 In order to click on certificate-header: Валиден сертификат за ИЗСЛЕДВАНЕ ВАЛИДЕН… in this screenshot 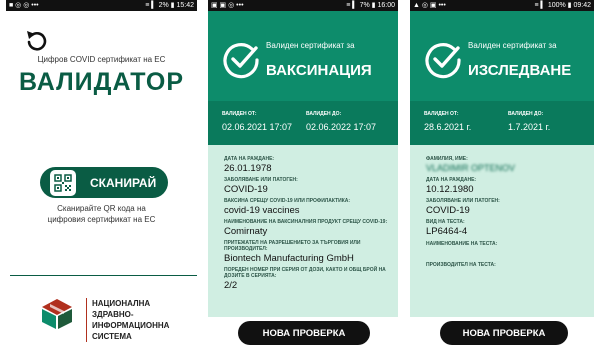, I will do `click(502, 78)`.